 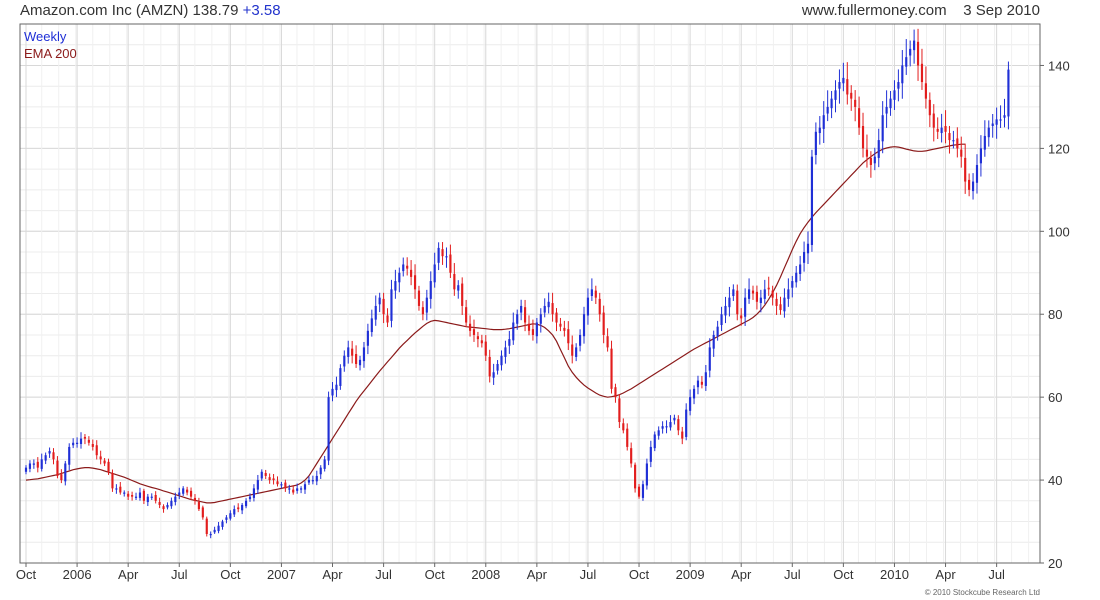 I want to click on x-tick-label: Apr, so click(x=741, y=574).